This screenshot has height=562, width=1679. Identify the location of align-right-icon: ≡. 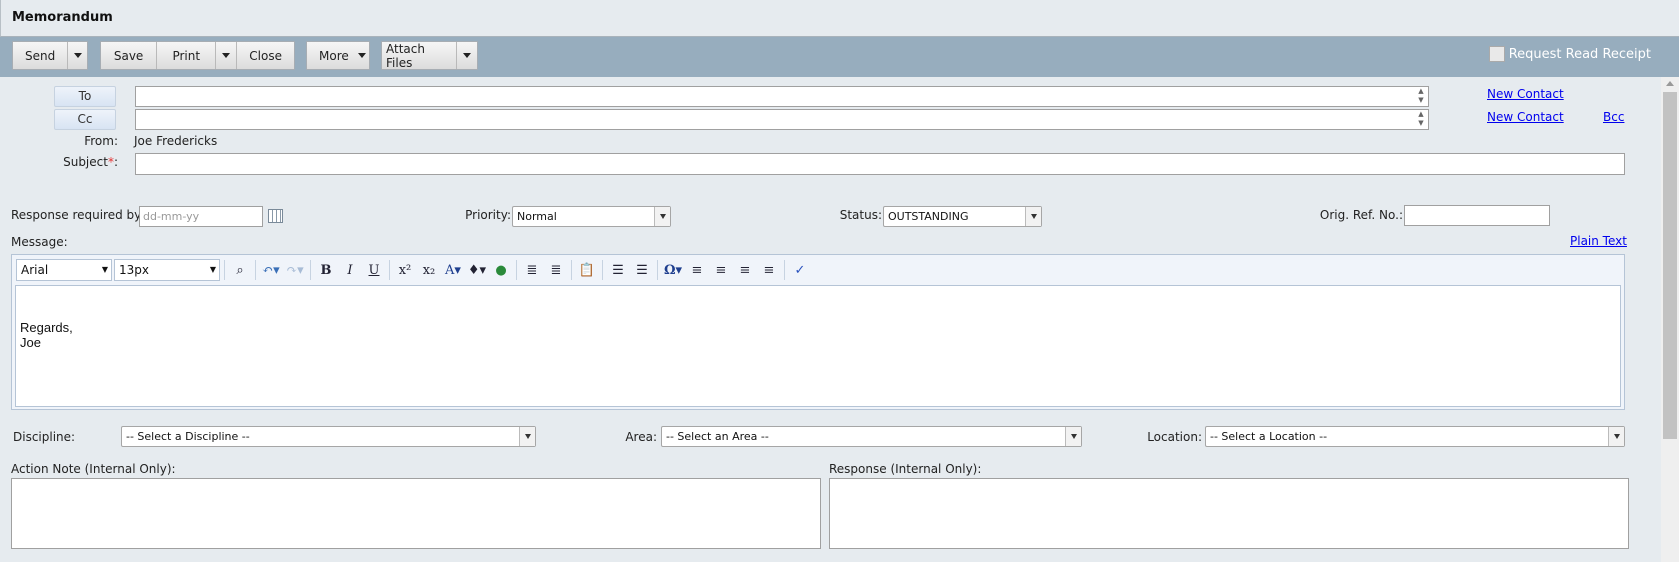
(745, 270).